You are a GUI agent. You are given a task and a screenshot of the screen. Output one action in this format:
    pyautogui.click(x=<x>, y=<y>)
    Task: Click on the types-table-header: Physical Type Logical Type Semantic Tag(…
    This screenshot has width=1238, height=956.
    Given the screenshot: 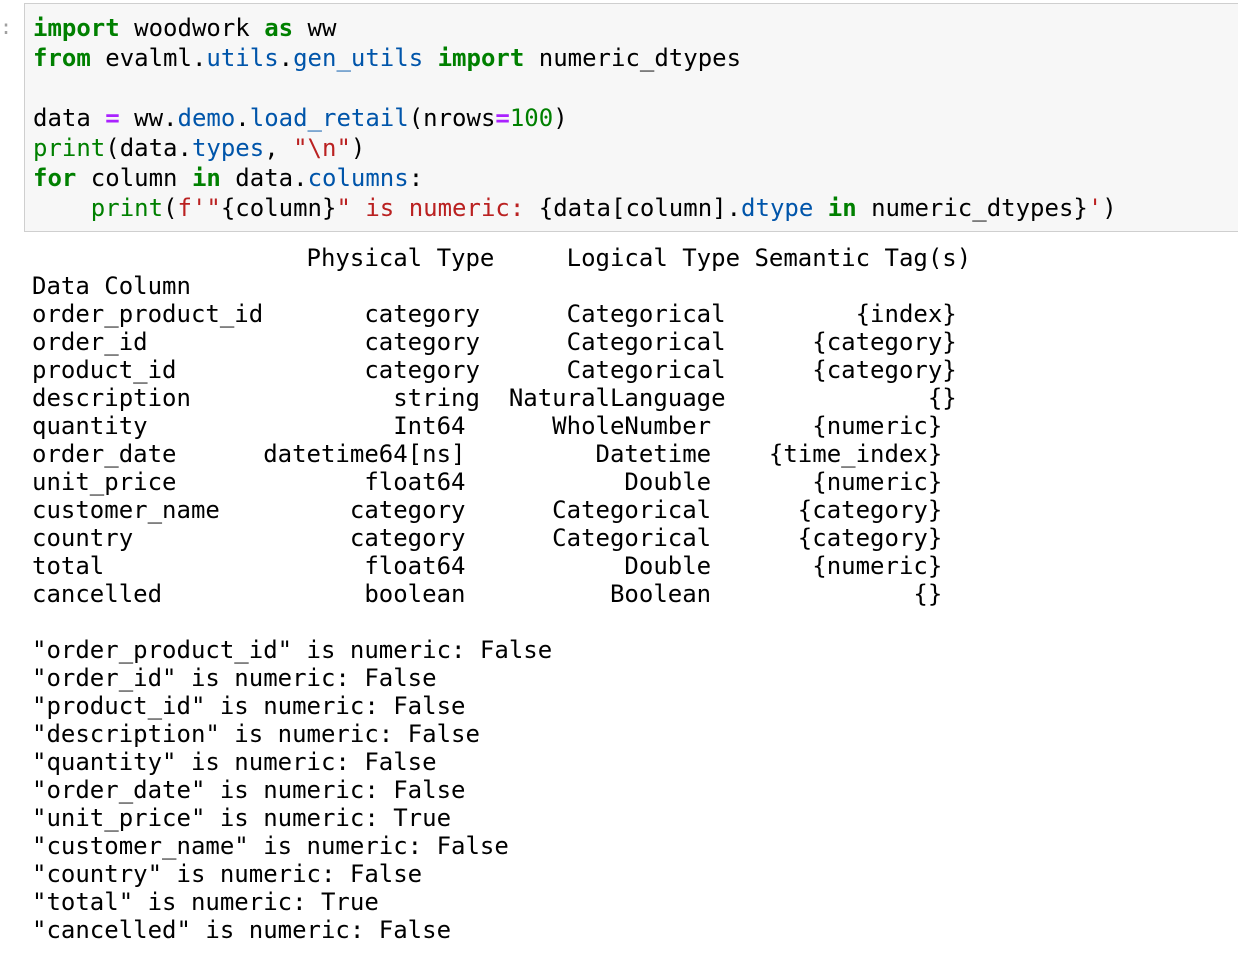 What is the action you would take?
    pyautogui.click(x=502, y=258)
    